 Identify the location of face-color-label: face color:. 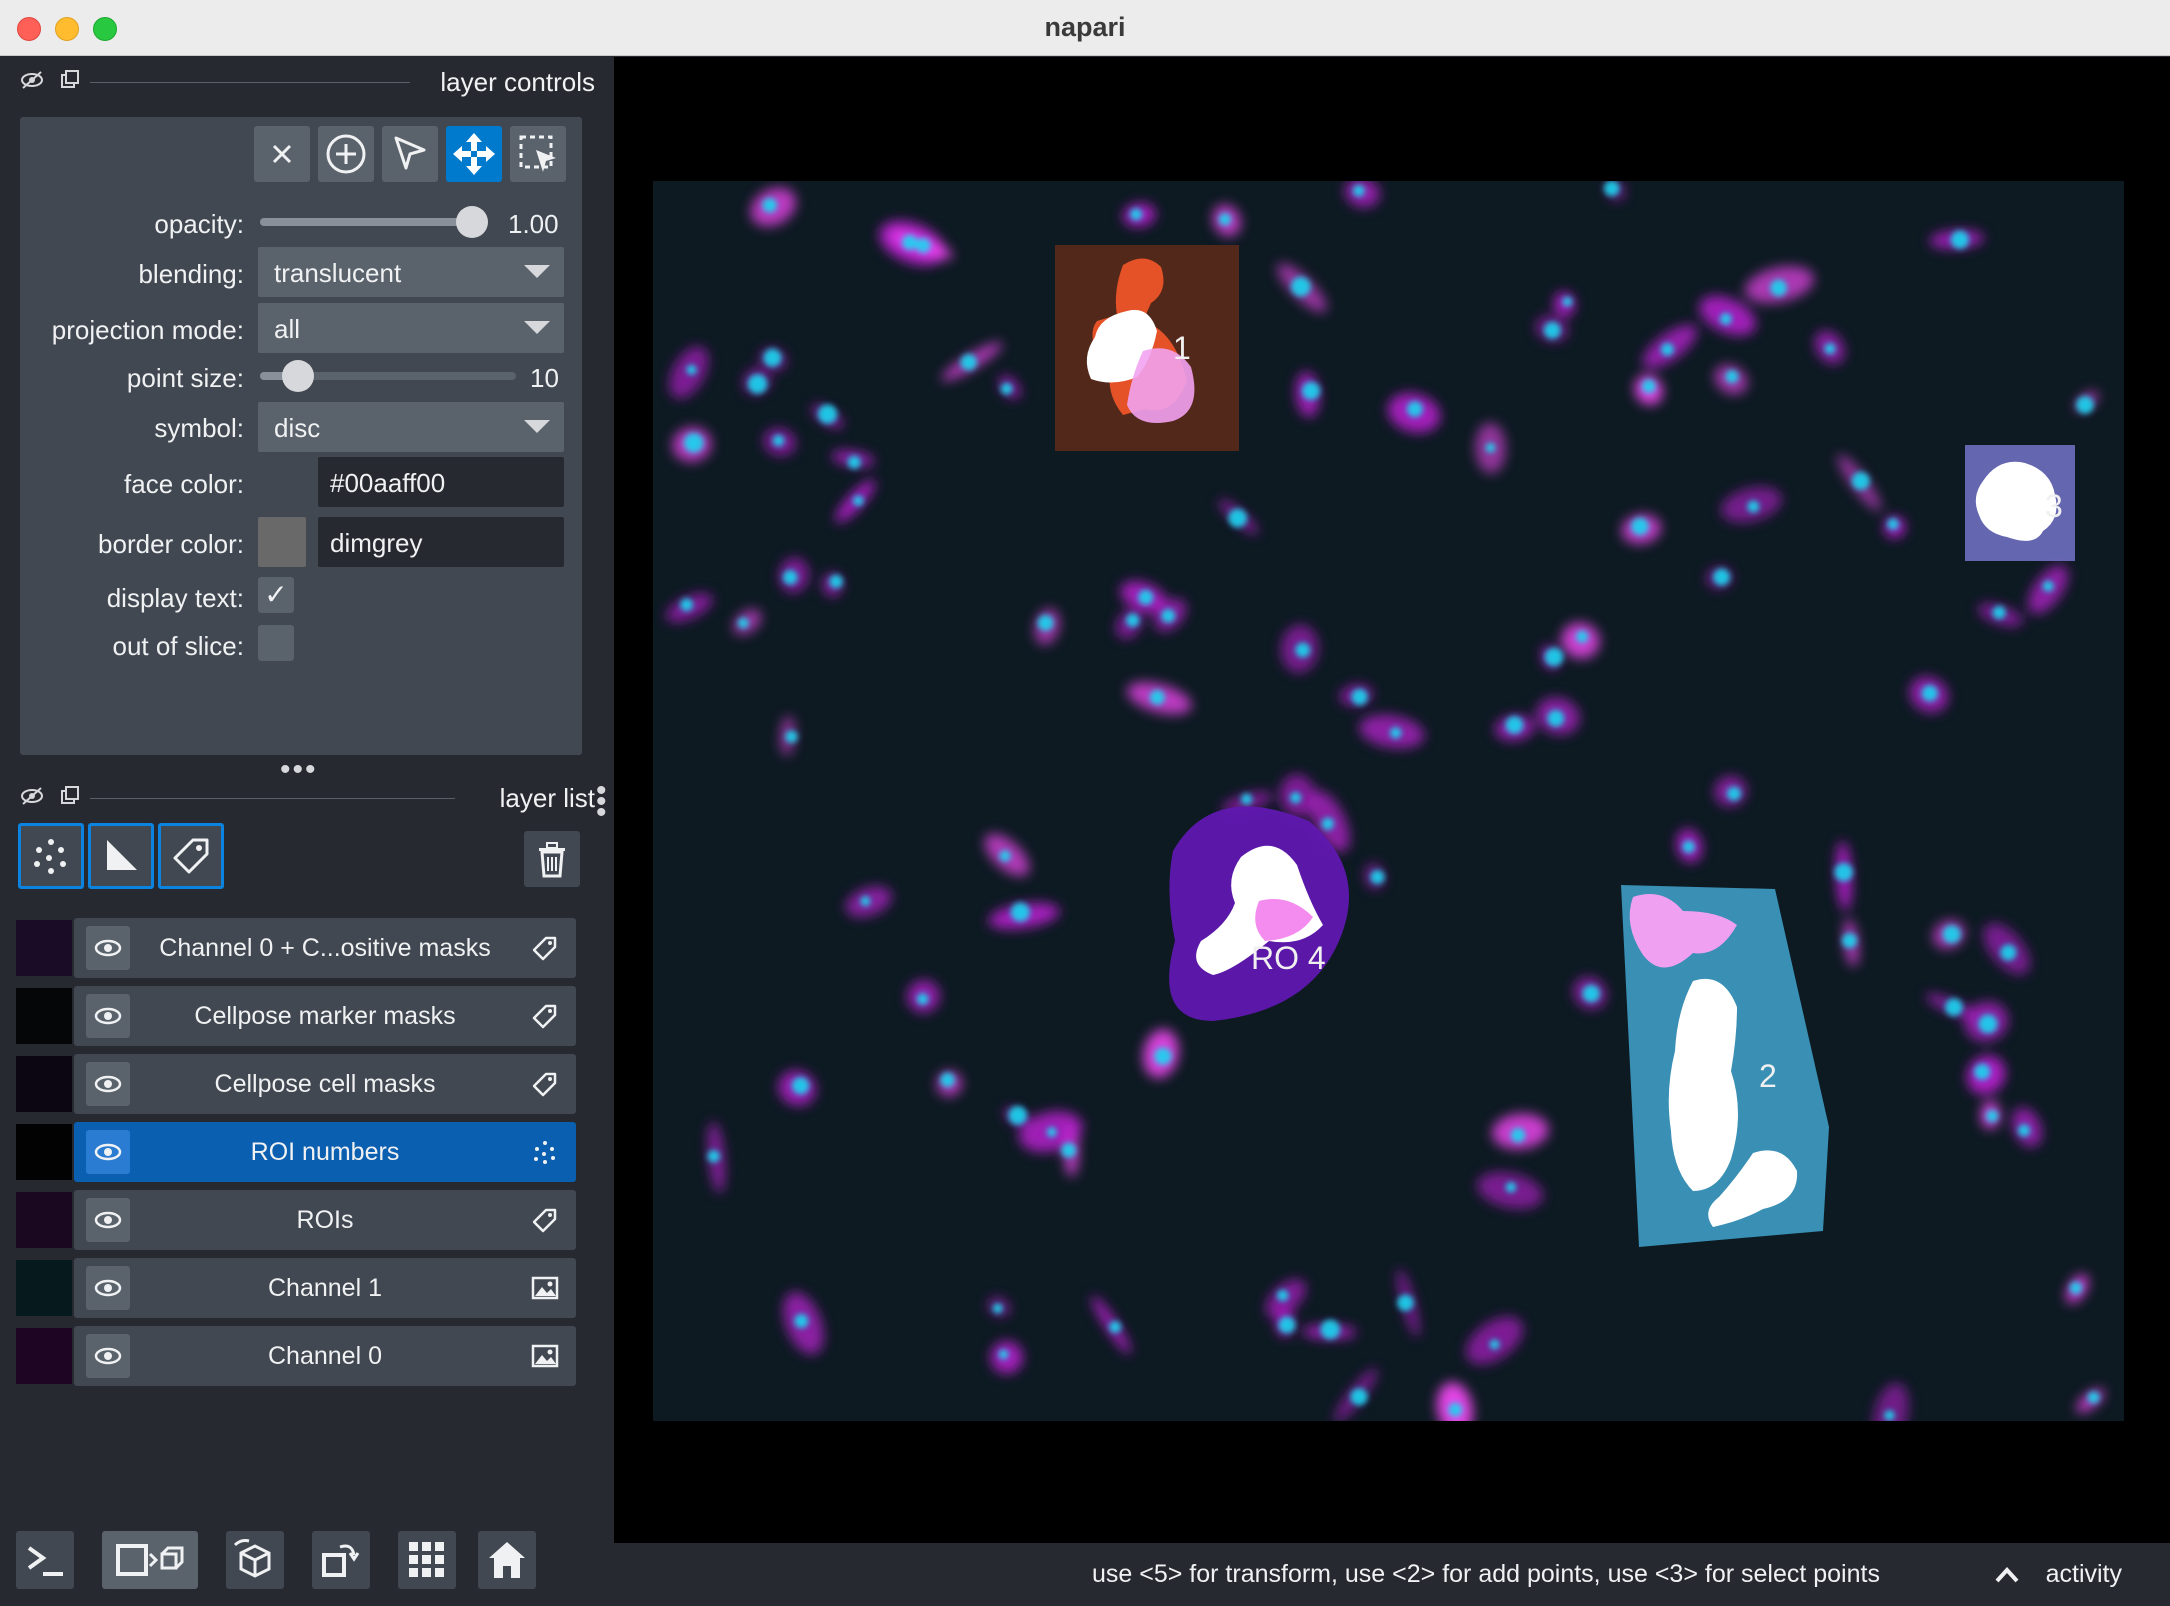
(184, 484).